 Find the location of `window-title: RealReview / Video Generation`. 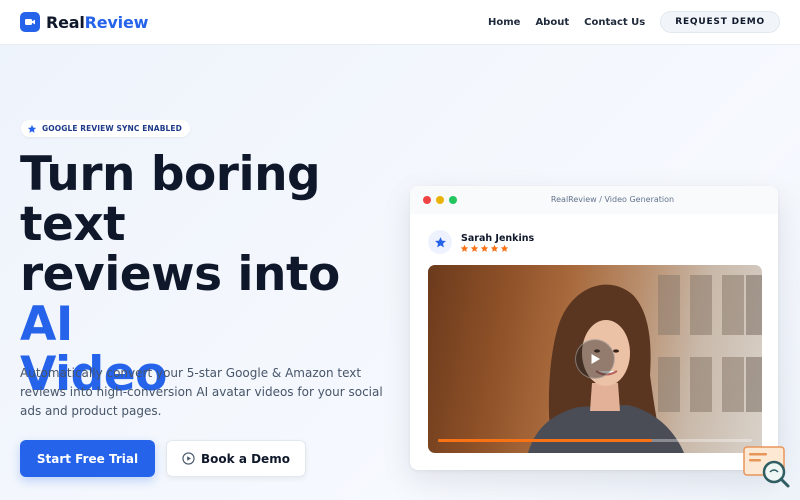

window-title: RealReview / Video Generation is located at coordinates (612, 199).